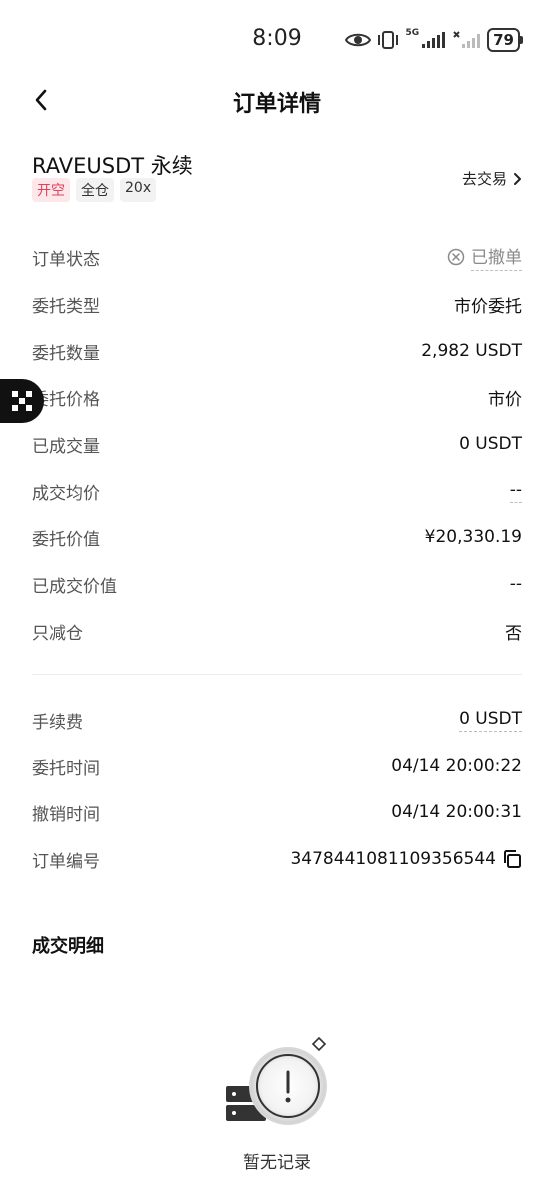 Image resolution: width=554 pixels, height=1200 pixels. I want to click on pair-tags: 开空 全仓 20x, so click(94, 190).